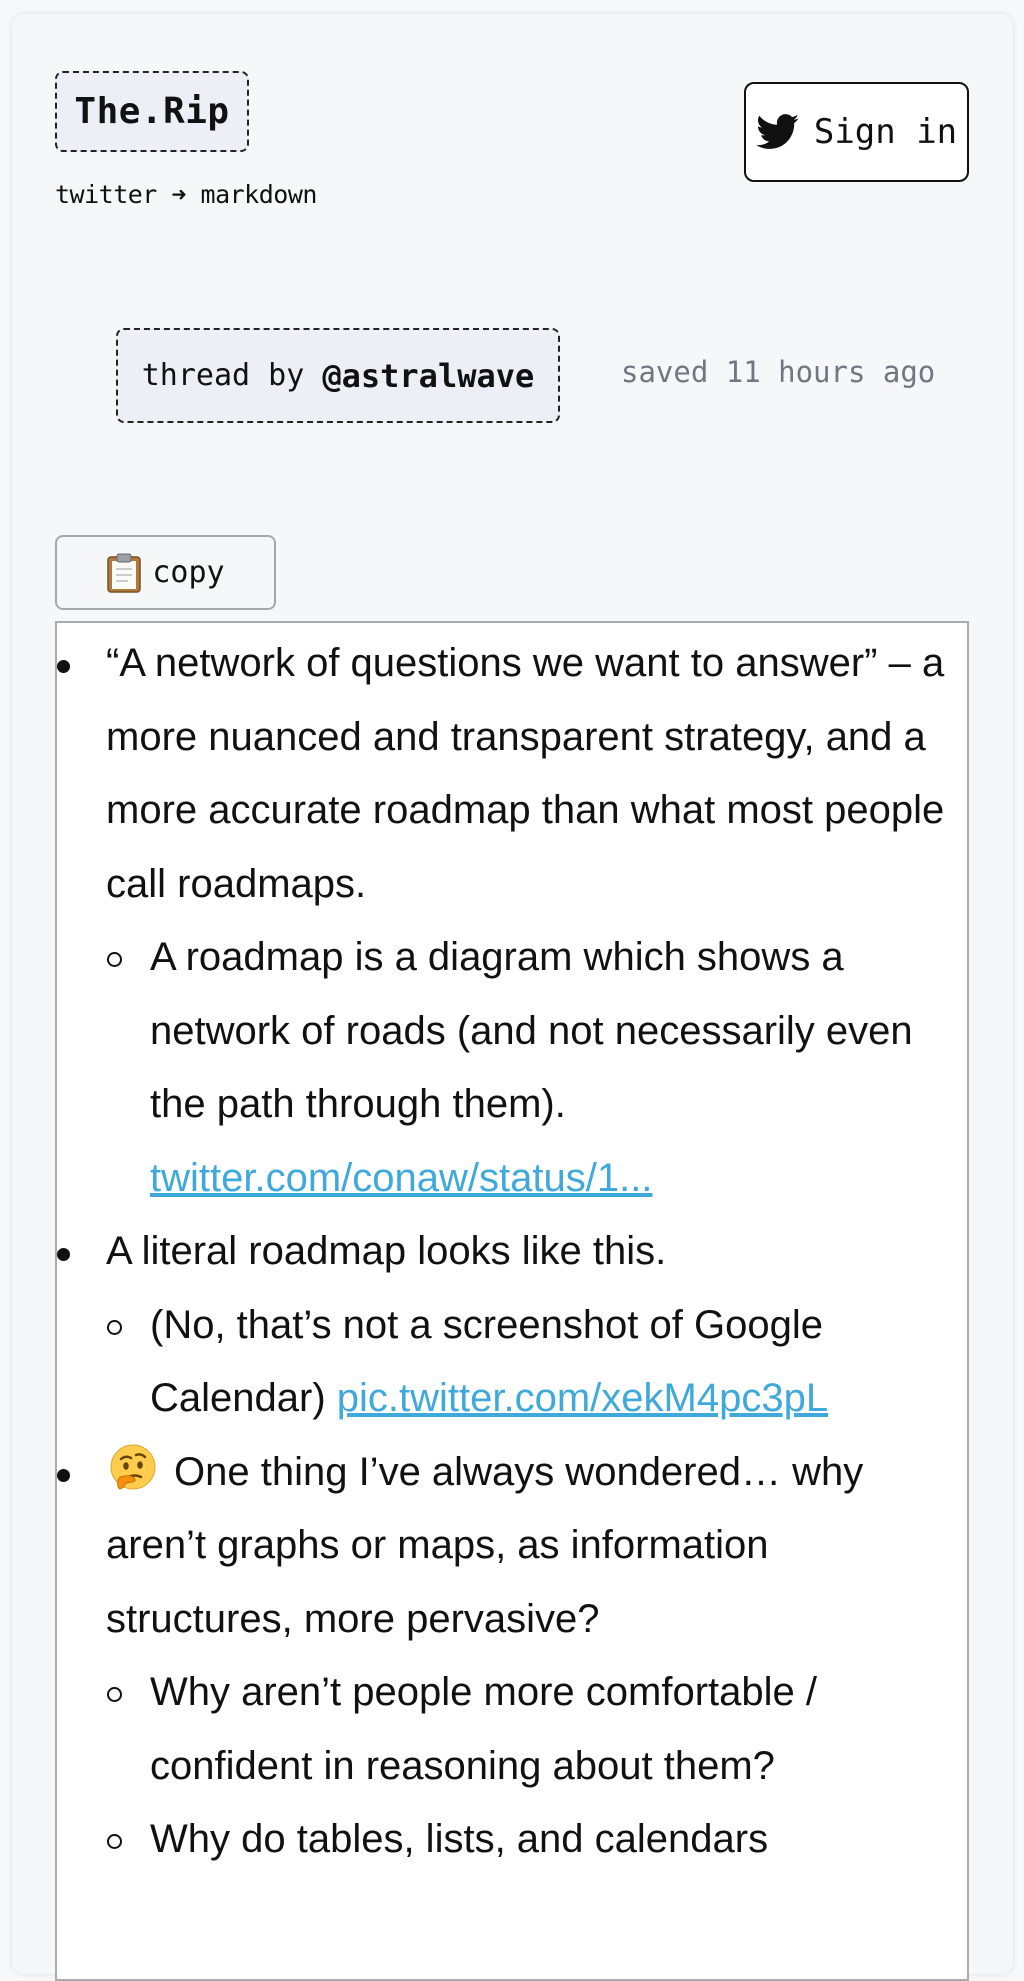 The width and height of the screenshot is (1024, 1981). I want to click on thinking-face-icon, so click(133, 1469).